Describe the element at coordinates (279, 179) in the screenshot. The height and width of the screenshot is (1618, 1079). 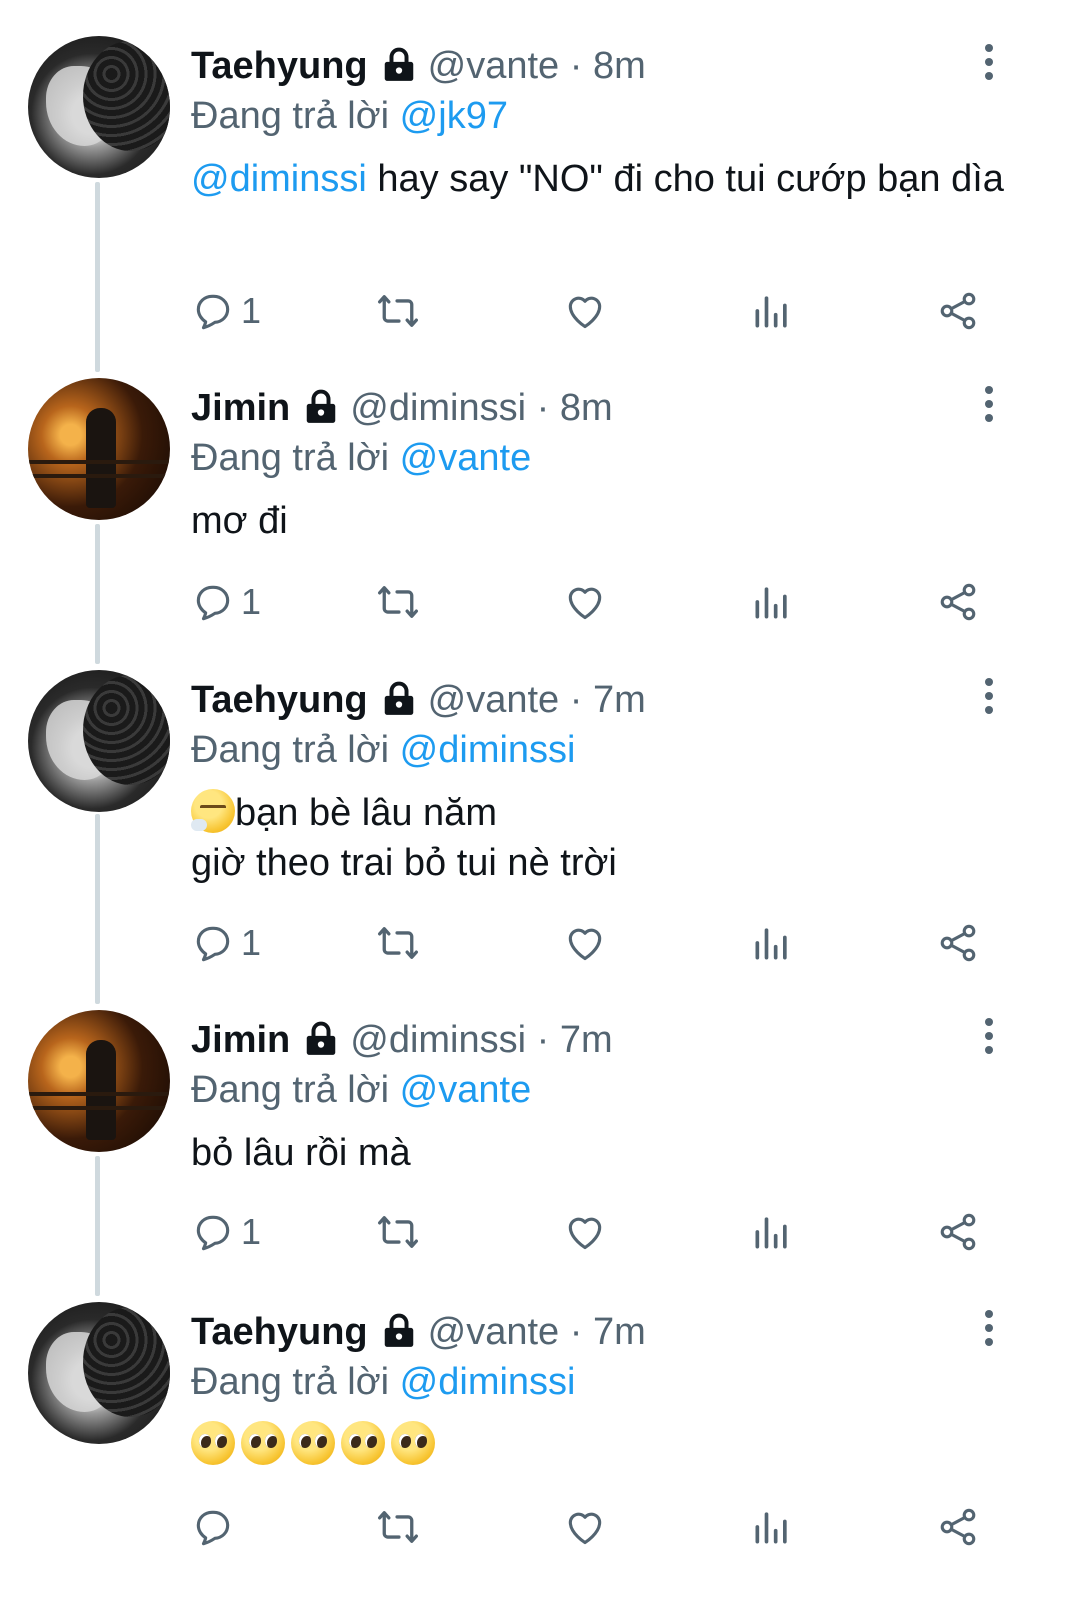
I see `body-mention: @diminssi` at that location.